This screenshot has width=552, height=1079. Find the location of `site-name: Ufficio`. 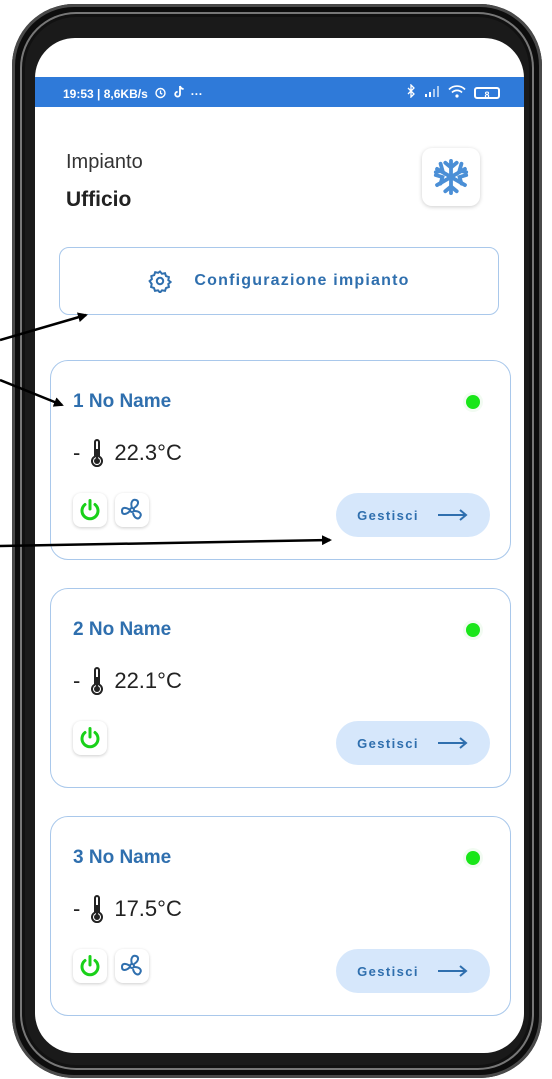

site-name: Ufficio is located at coordinates (99, 199).